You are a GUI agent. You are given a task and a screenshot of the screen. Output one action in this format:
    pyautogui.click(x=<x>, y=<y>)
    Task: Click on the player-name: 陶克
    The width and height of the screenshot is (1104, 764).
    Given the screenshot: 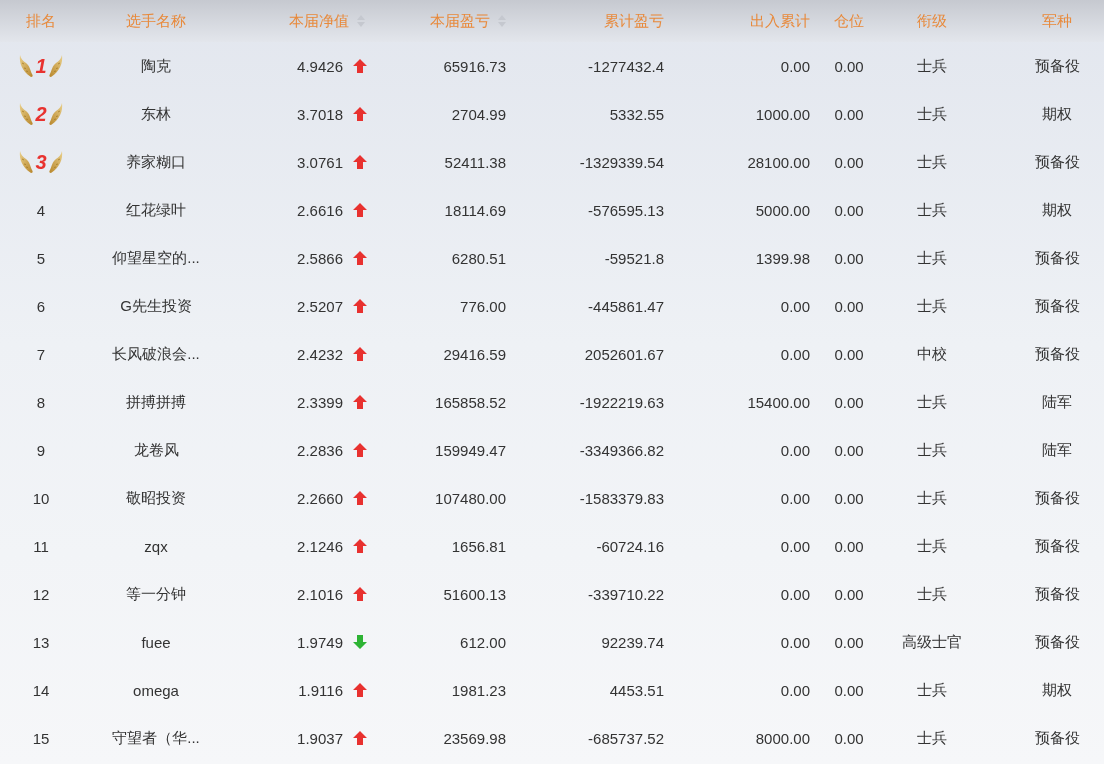 What is the action you would take?
    pyautogui.click(x=156, y=66)
    